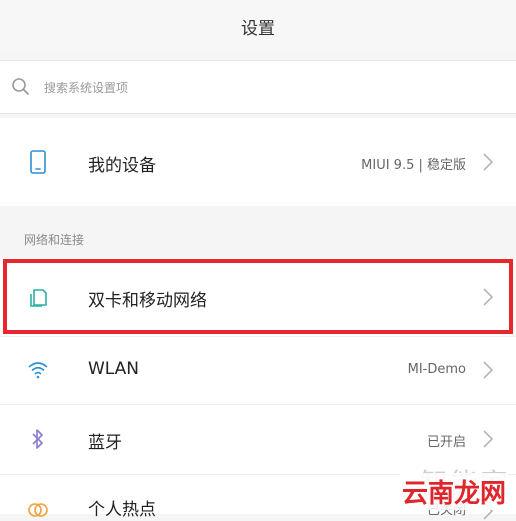  What do you see at coordinates (86, 87) in the screenshot?
I see `search-placeholder: 搜索系统设置项` at bounding box center [86, 87].